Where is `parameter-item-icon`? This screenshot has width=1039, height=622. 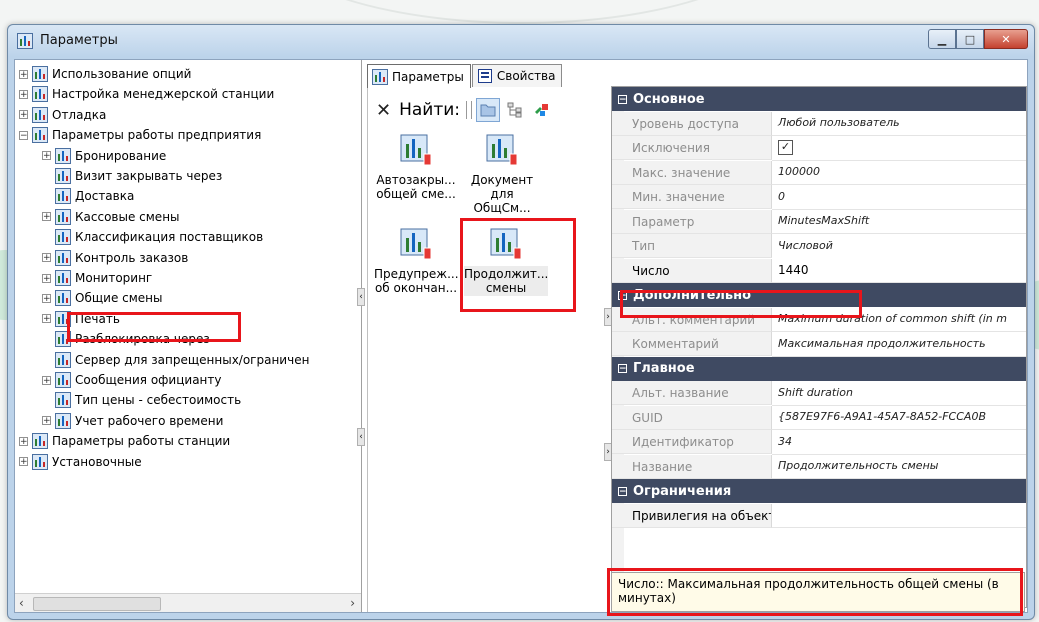 parameter-item-icon is located at coordinates (416, 150).